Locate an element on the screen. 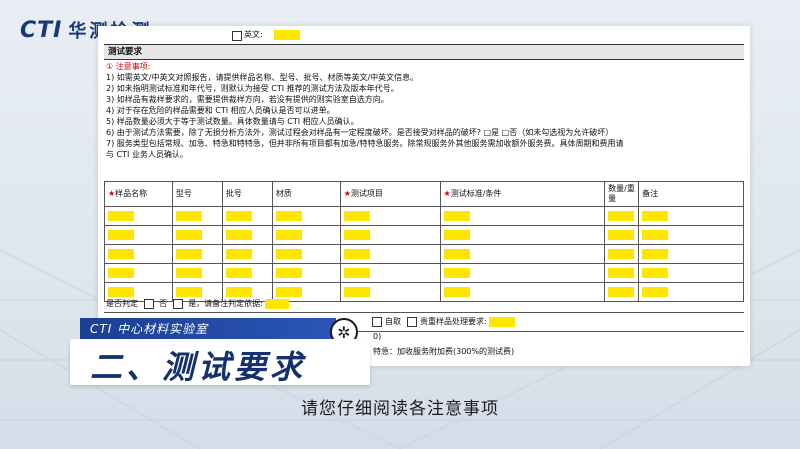  judge-yes-checkbox is located at coordinates (177, 303).